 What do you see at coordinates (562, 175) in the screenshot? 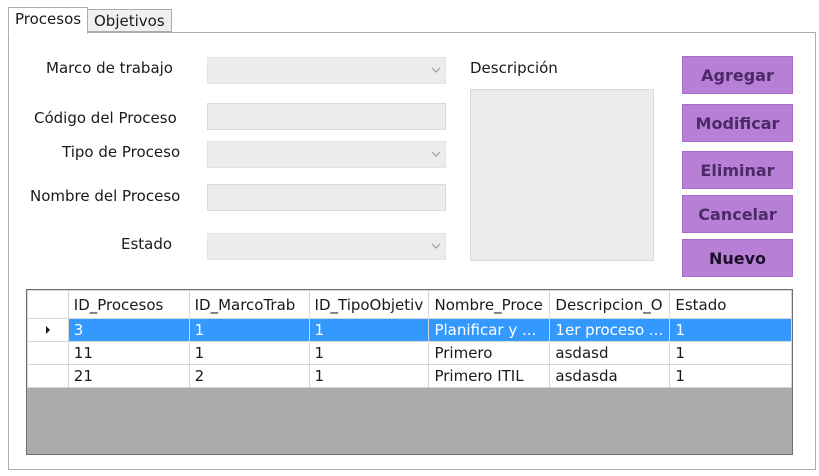
I see `descripcion-textarea` at bounding box center [562, 175].